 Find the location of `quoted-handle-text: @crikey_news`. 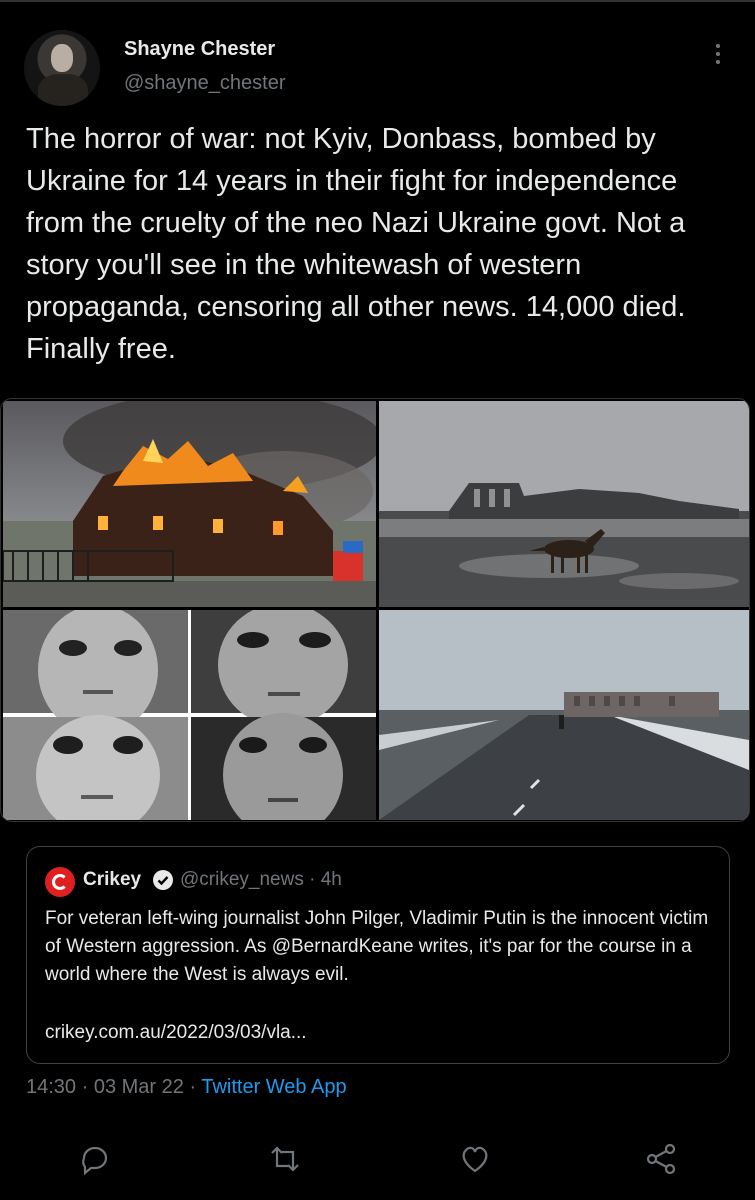

quoted-handle-text: @crikey_news is located at coordinates (242, 879).